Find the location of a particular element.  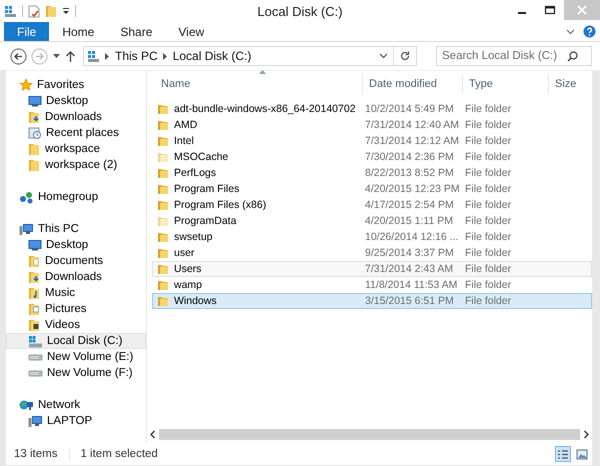

file-name: adt-bundle-windows-x86_64-20140702 is located at coordinates (265, 109).